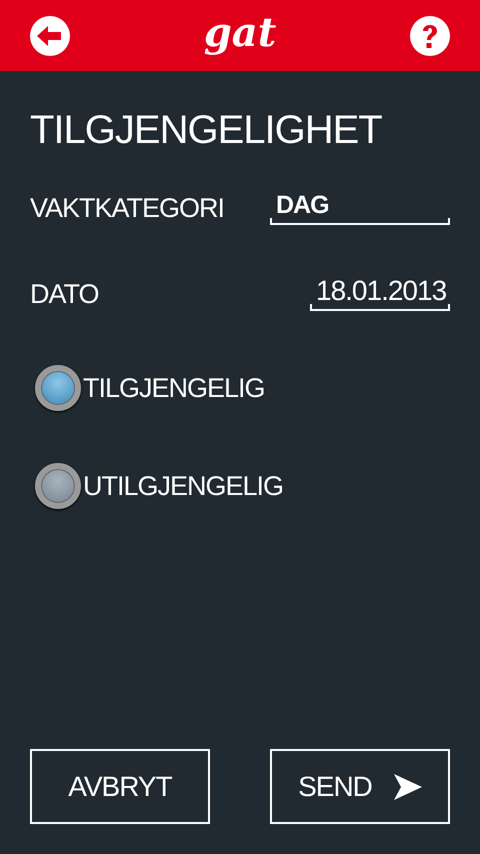 This screenshot has width=480, height=854. What do you see at coordinates (408, 787) in the screenshot?
I see `send-icon` at bounding box center [408, 787].